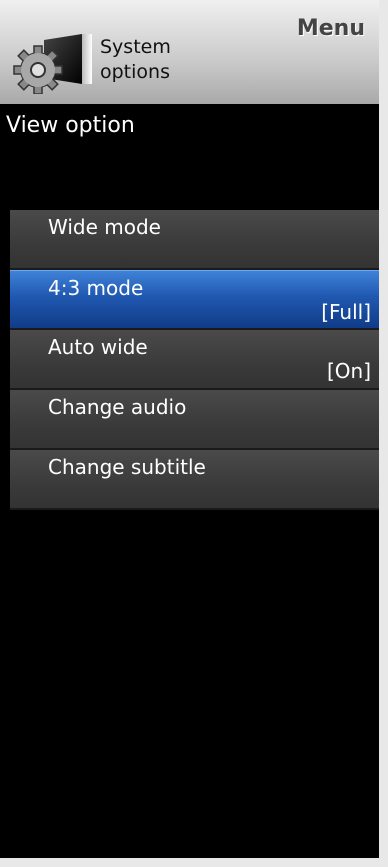 The width and height of the screenshot is (388, 867). I want to click on gear-monitor-icon, so click(52, 64).